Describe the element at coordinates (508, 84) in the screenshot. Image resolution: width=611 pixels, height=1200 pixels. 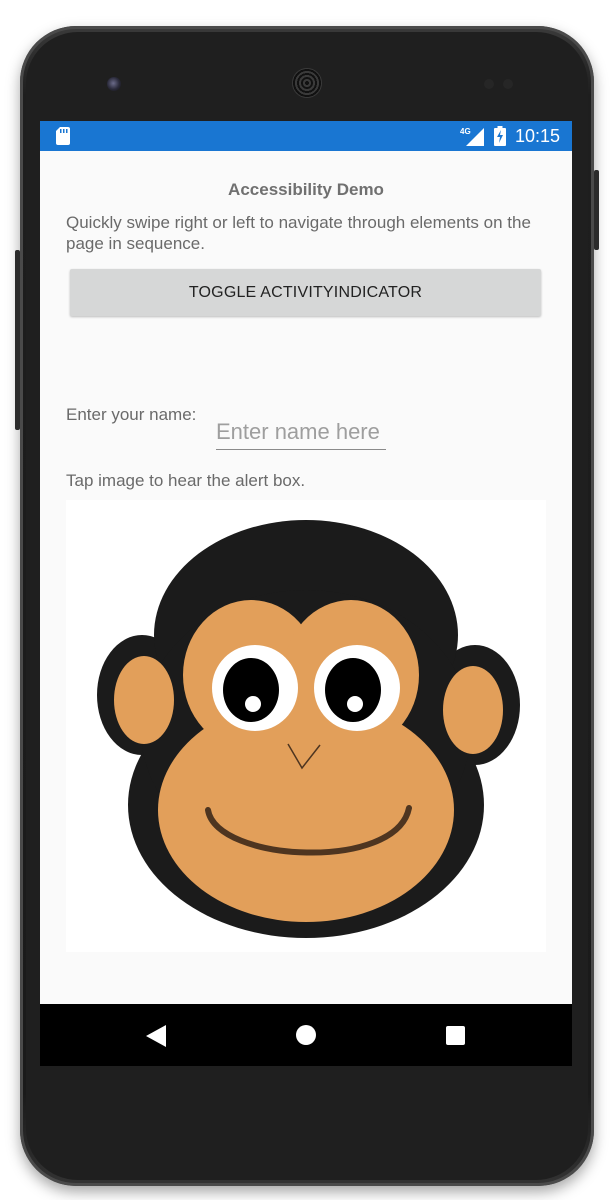
I see `light-sensor` at that location.